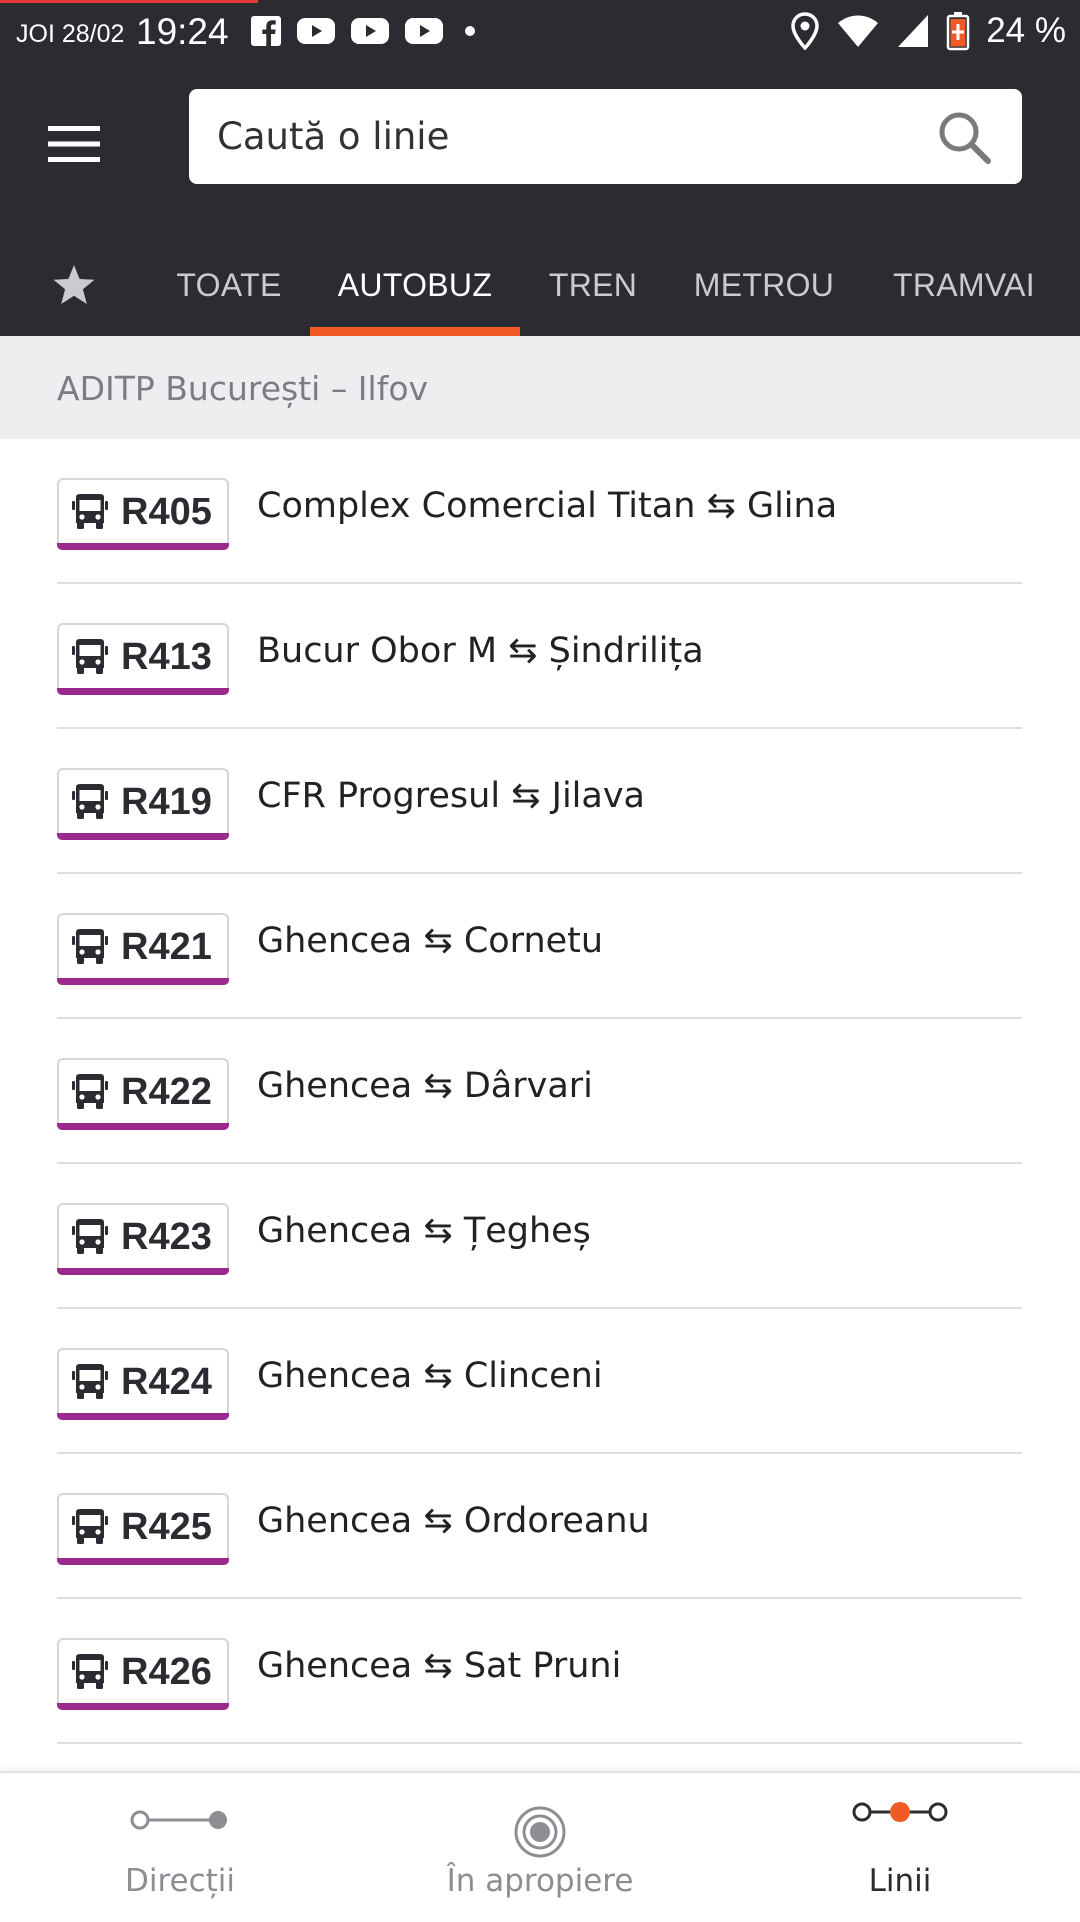  I want to click on route-list-item: R422 Ghencea ⇆ Dârvari, so click(540, 1091).